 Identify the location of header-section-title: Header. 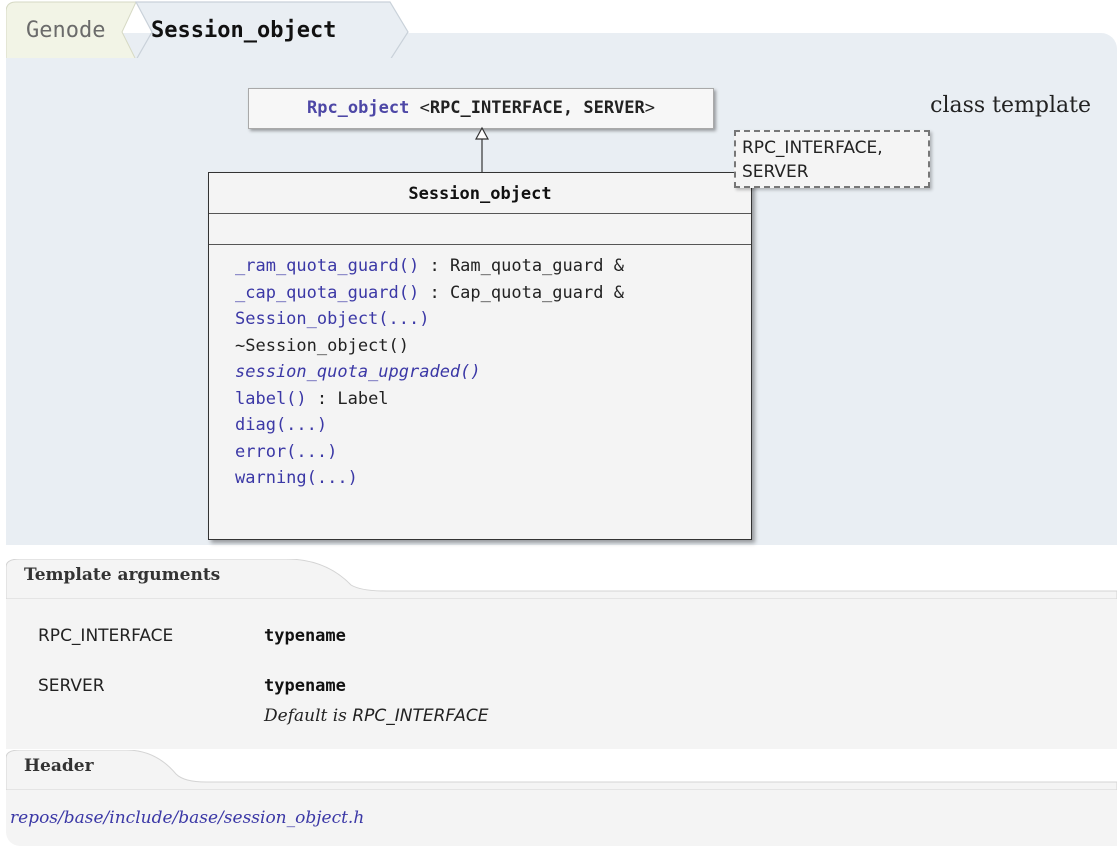
(59, 766).